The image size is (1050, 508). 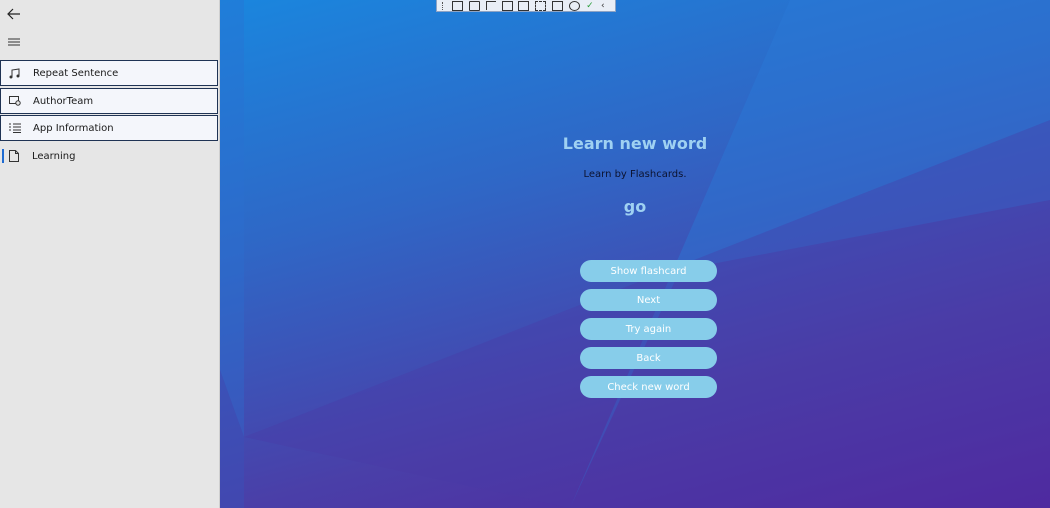 I want to click on nav-item-app-information: App Information, so click(x=109, y=128).